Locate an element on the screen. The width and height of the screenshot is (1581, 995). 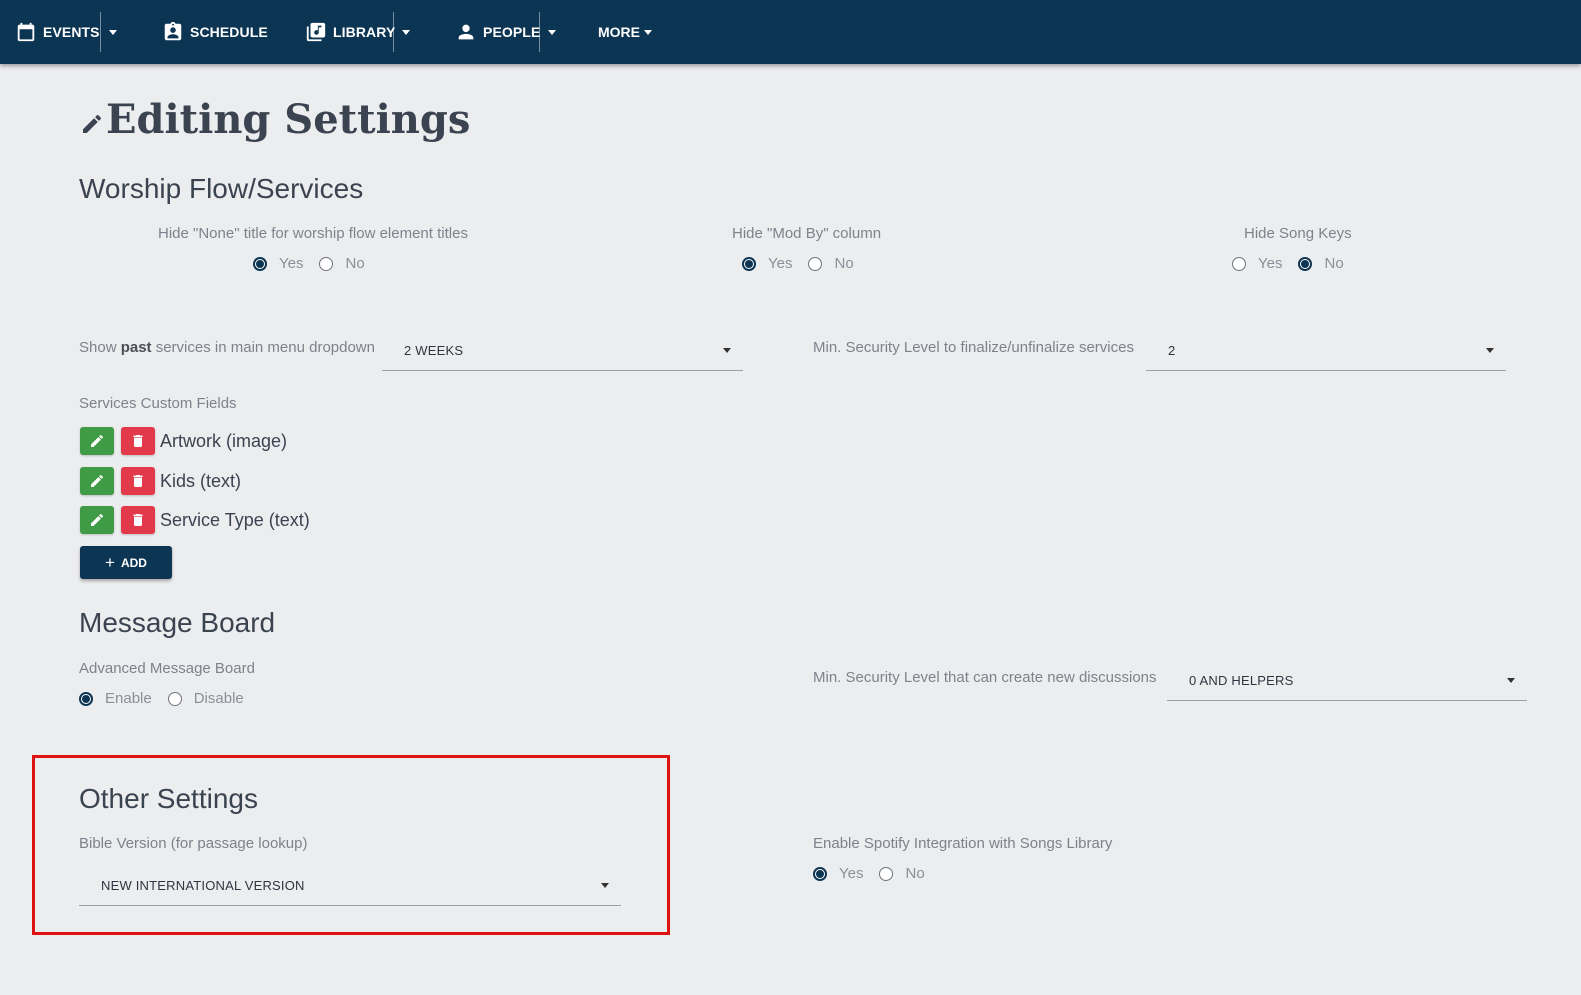
nav-people-dropdown is located at coordinates (552, 32).